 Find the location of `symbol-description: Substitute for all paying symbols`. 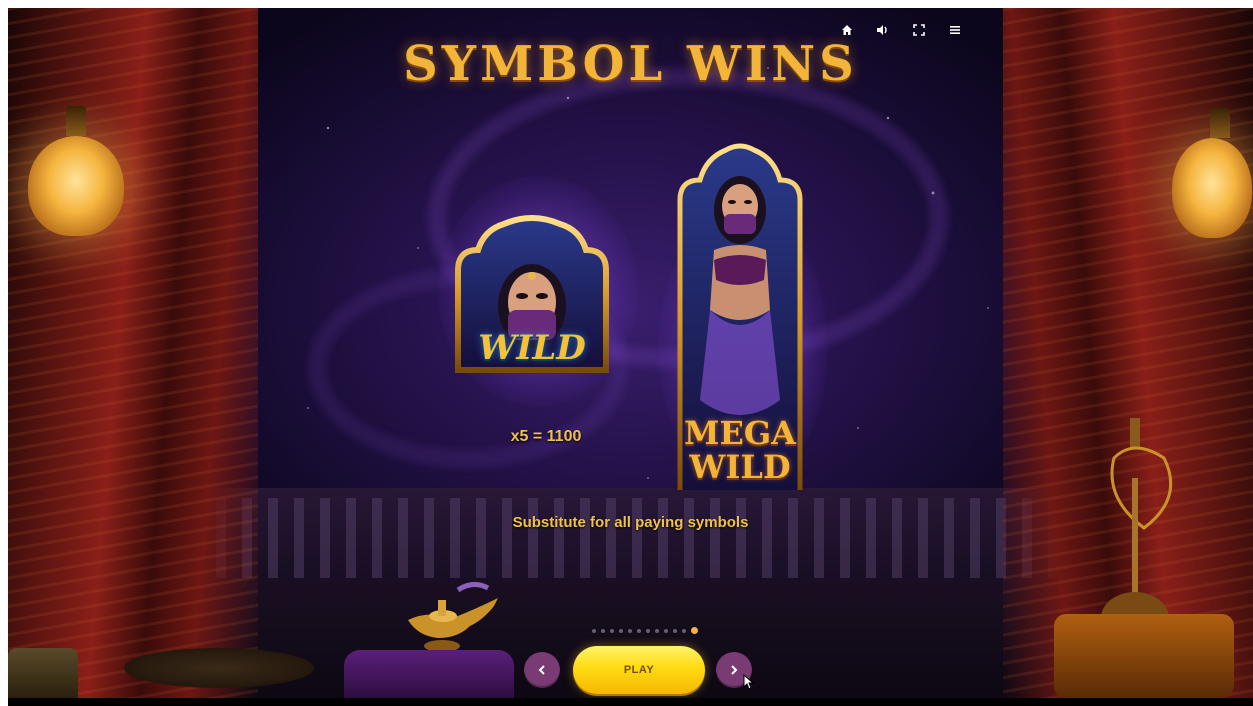

symbol-description: Substitute for all paying symbols is located at coordinates (630, 522).